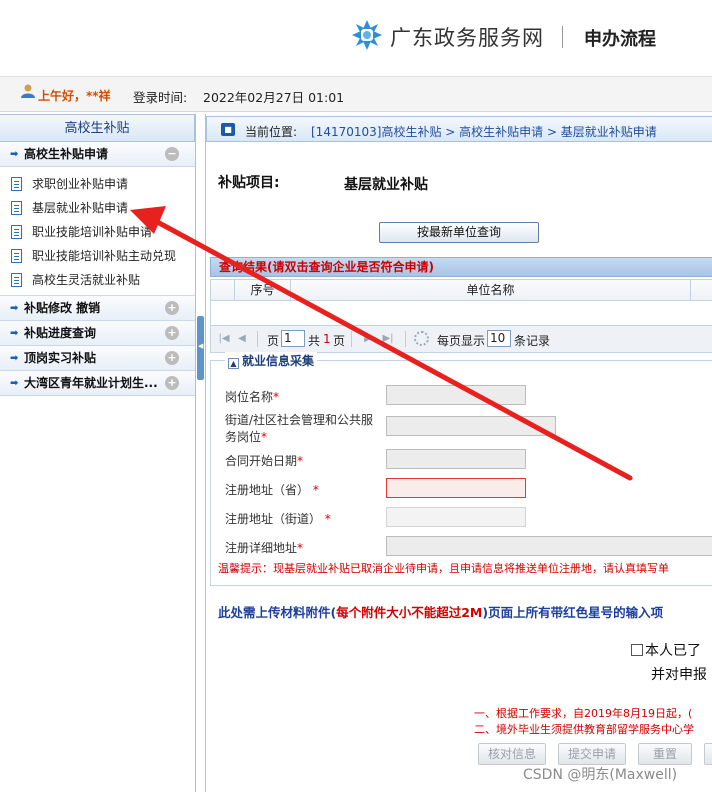 The height and width of the screenshot is (792, 712). What do you see at coordinates (708, 754) in the screenshot?
I see `more-button` at bounding box center [708, 754].